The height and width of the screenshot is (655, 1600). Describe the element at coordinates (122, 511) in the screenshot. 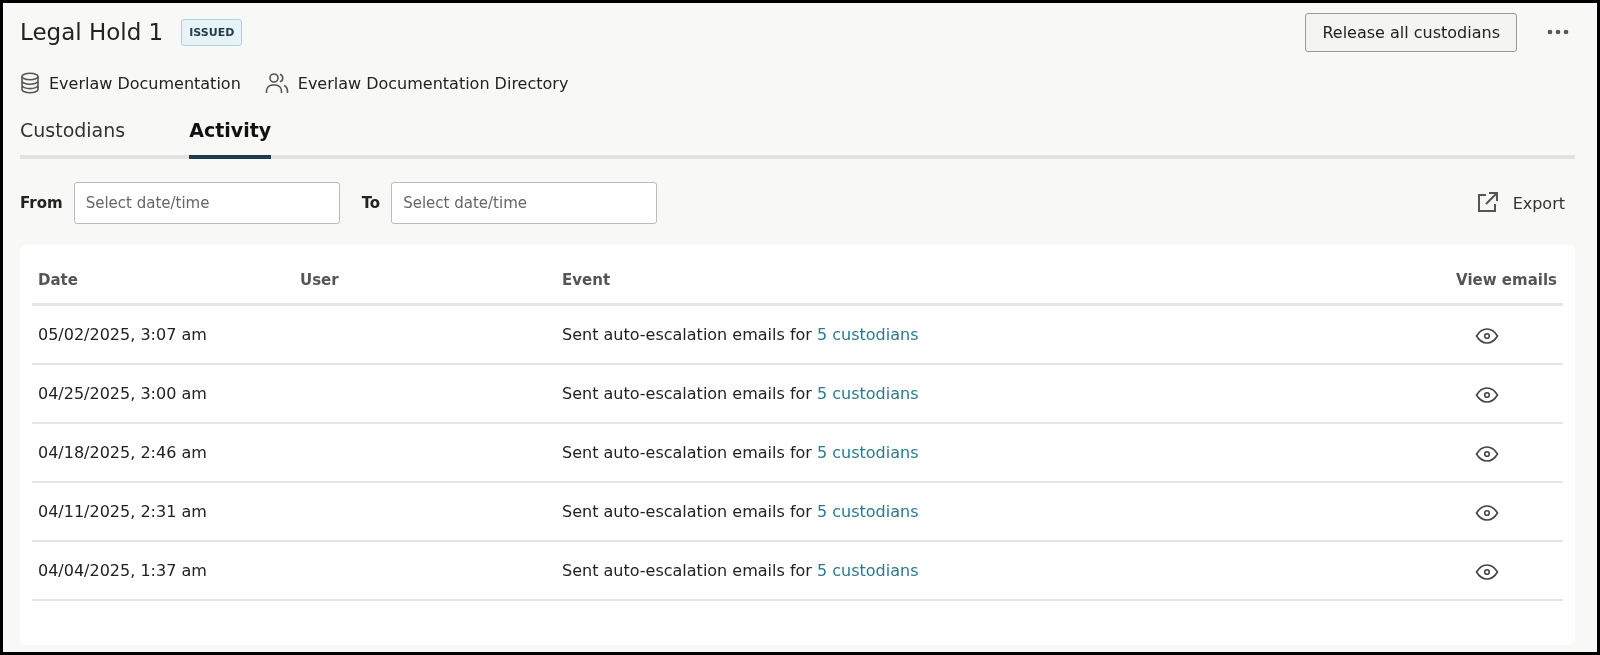

I see `date-cell: 04/11/2025, 2:31 am` at that location.